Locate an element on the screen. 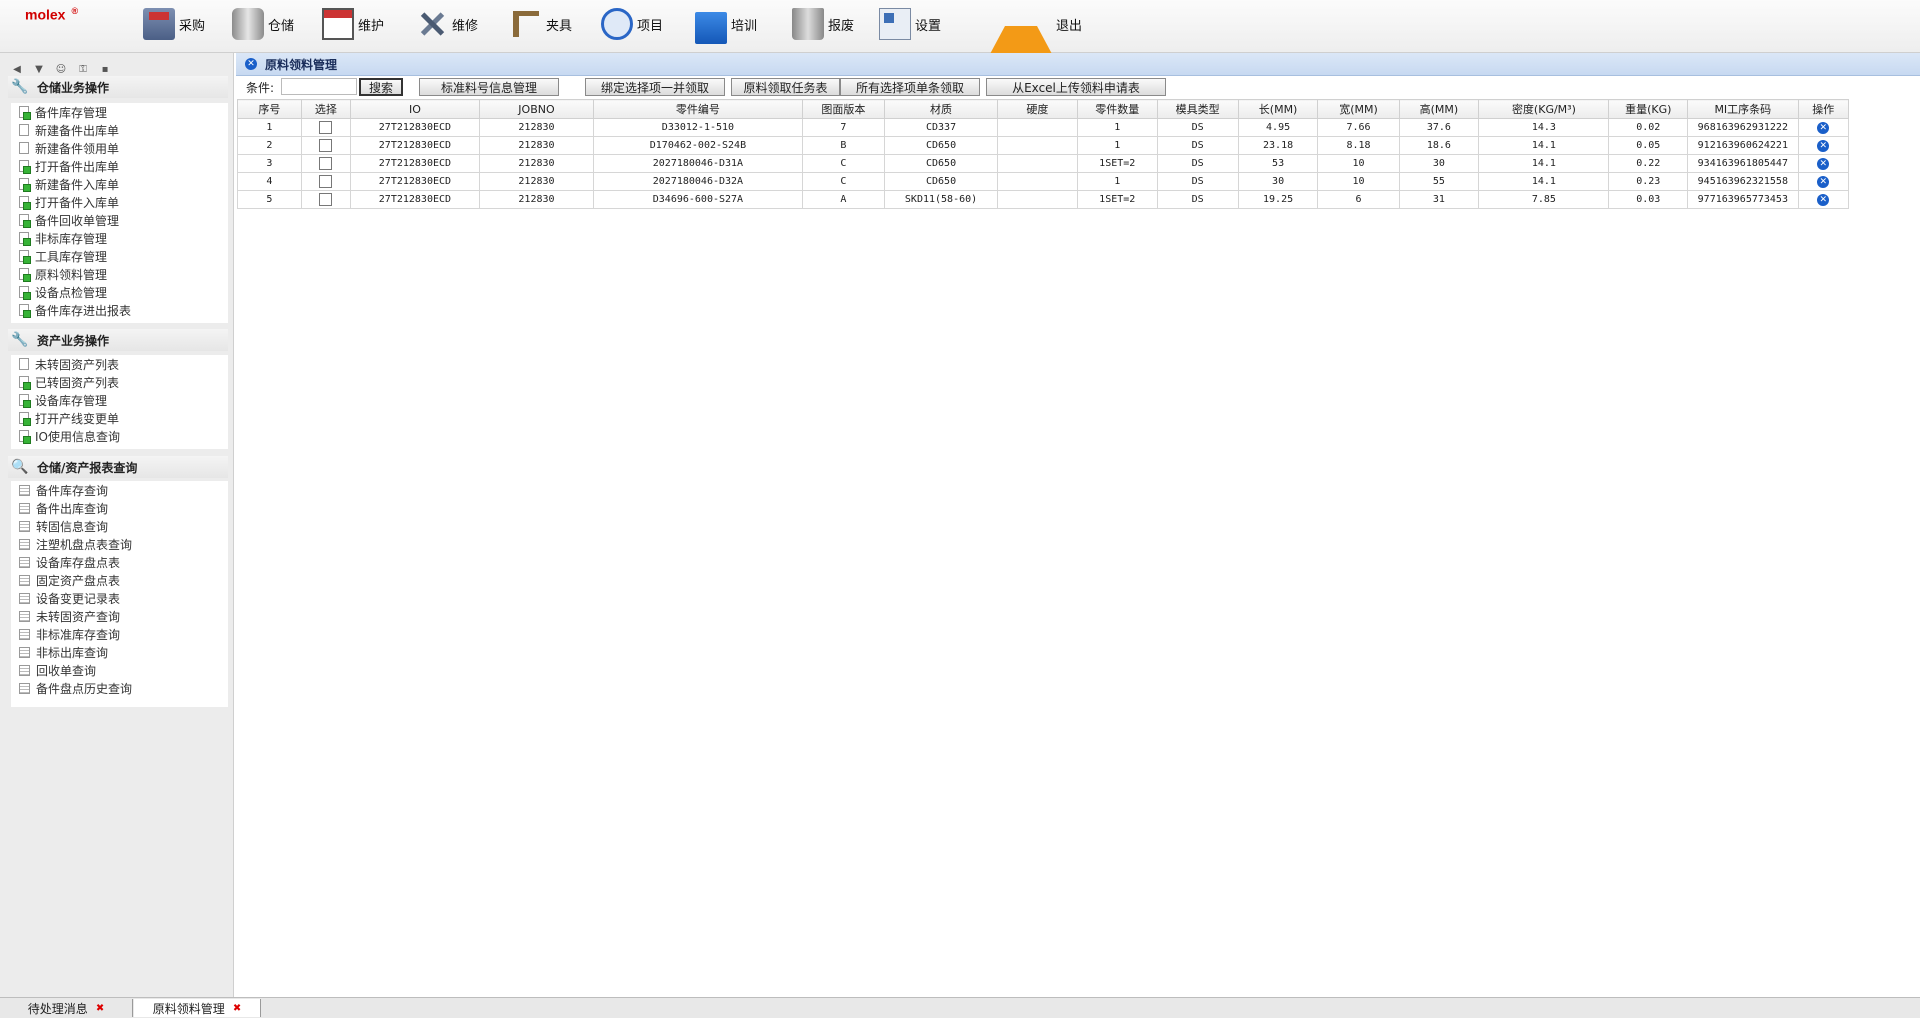 The width and height of the screenshot is (1920, 1018). sidebar-item: 注塑机盘点表查询 is located at coordinates (119, 544).